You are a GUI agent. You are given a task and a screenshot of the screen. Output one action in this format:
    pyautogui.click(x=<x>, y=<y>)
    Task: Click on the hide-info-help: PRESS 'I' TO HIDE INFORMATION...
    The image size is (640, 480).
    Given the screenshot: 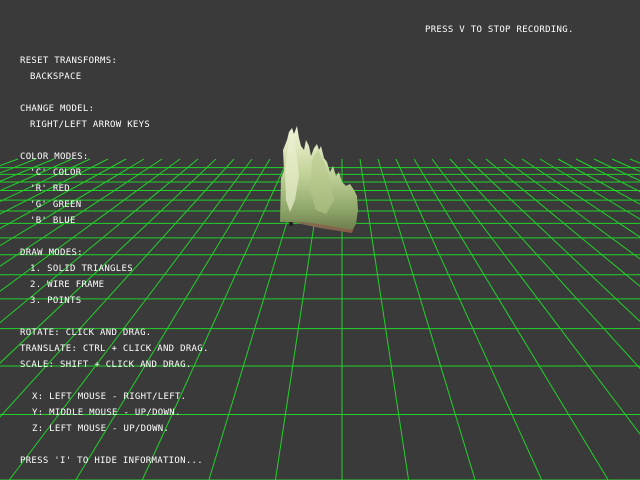 What is the action you would take?
    pyautogui.click(x=111, y=461)
    